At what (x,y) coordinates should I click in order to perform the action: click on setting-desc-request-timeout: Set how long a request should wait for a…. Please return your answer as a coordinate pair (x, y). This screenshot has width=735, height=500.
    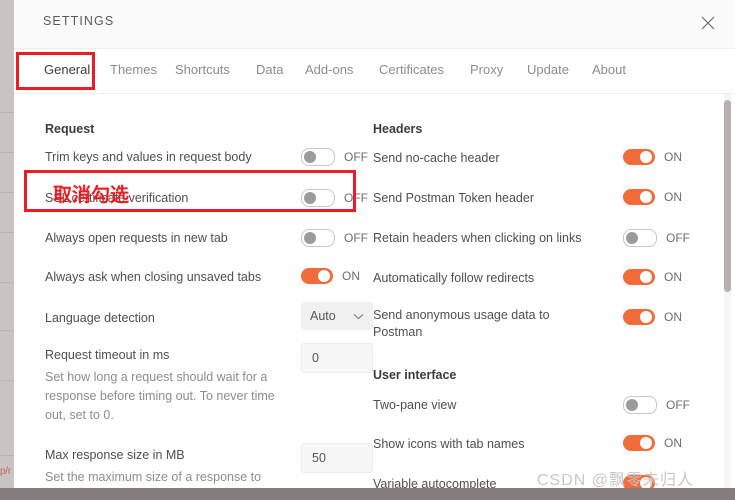
    Looking at the image, I should click on (160, 396).